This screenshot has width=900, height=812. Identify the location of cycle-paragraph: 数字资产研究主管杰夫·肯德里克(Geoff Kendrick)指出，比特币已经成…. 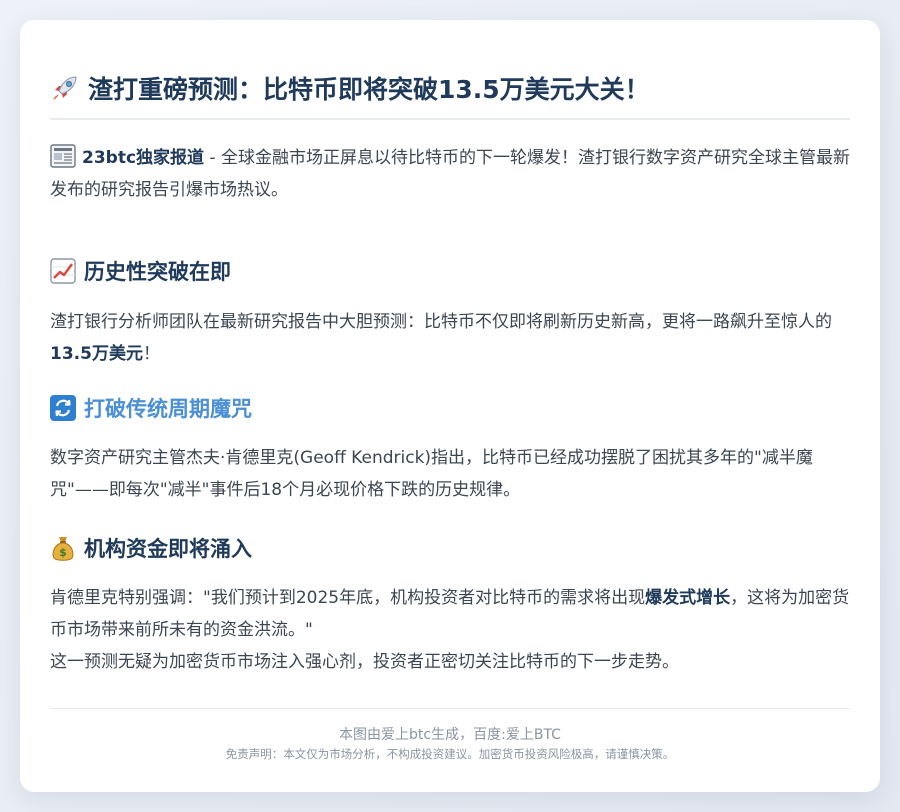
(431, 474).